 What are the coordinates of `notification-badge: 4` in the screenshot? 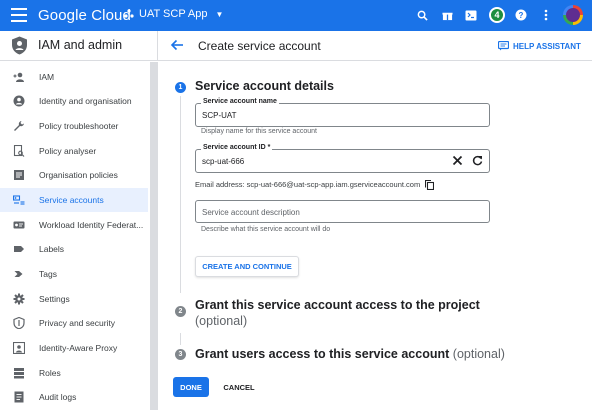 It's located at (497, 15).